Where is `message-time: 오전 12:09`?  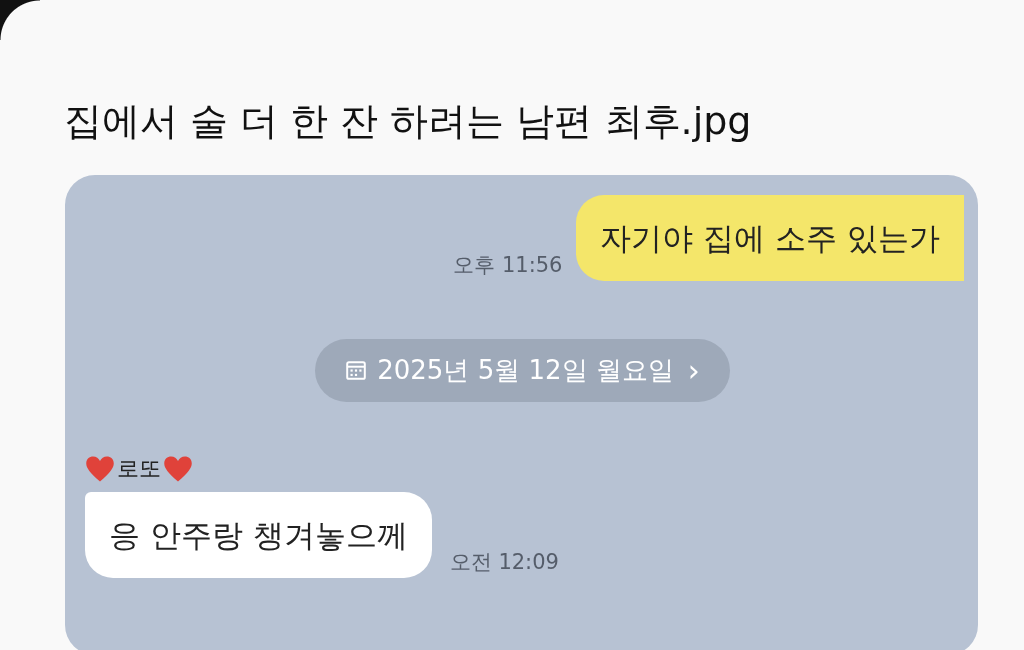
message-time: 오전 12:09 is located at coordinates (504, 562).